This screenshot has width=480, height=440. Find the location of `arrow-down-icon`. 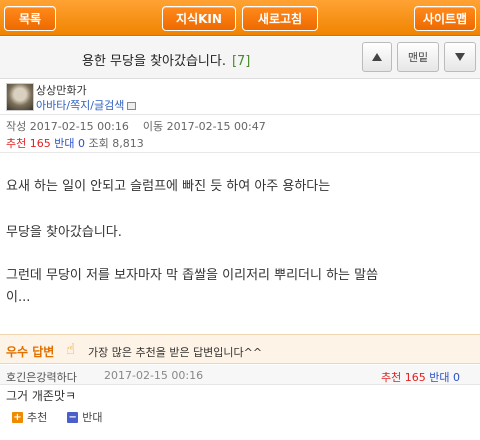

arrow-down-icon is located at coordinates (460, 57).